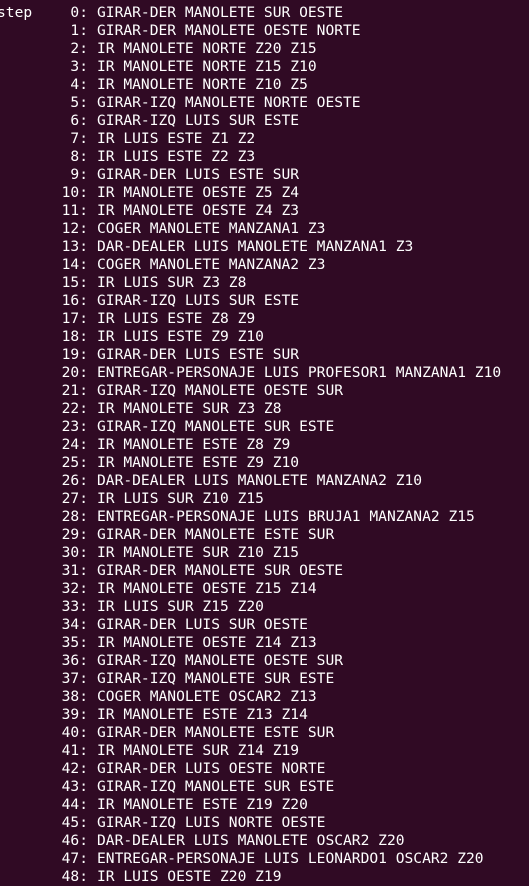 This screenshot has width=529, height=886. I want to click on step-number: 5:, so click(79, 102).